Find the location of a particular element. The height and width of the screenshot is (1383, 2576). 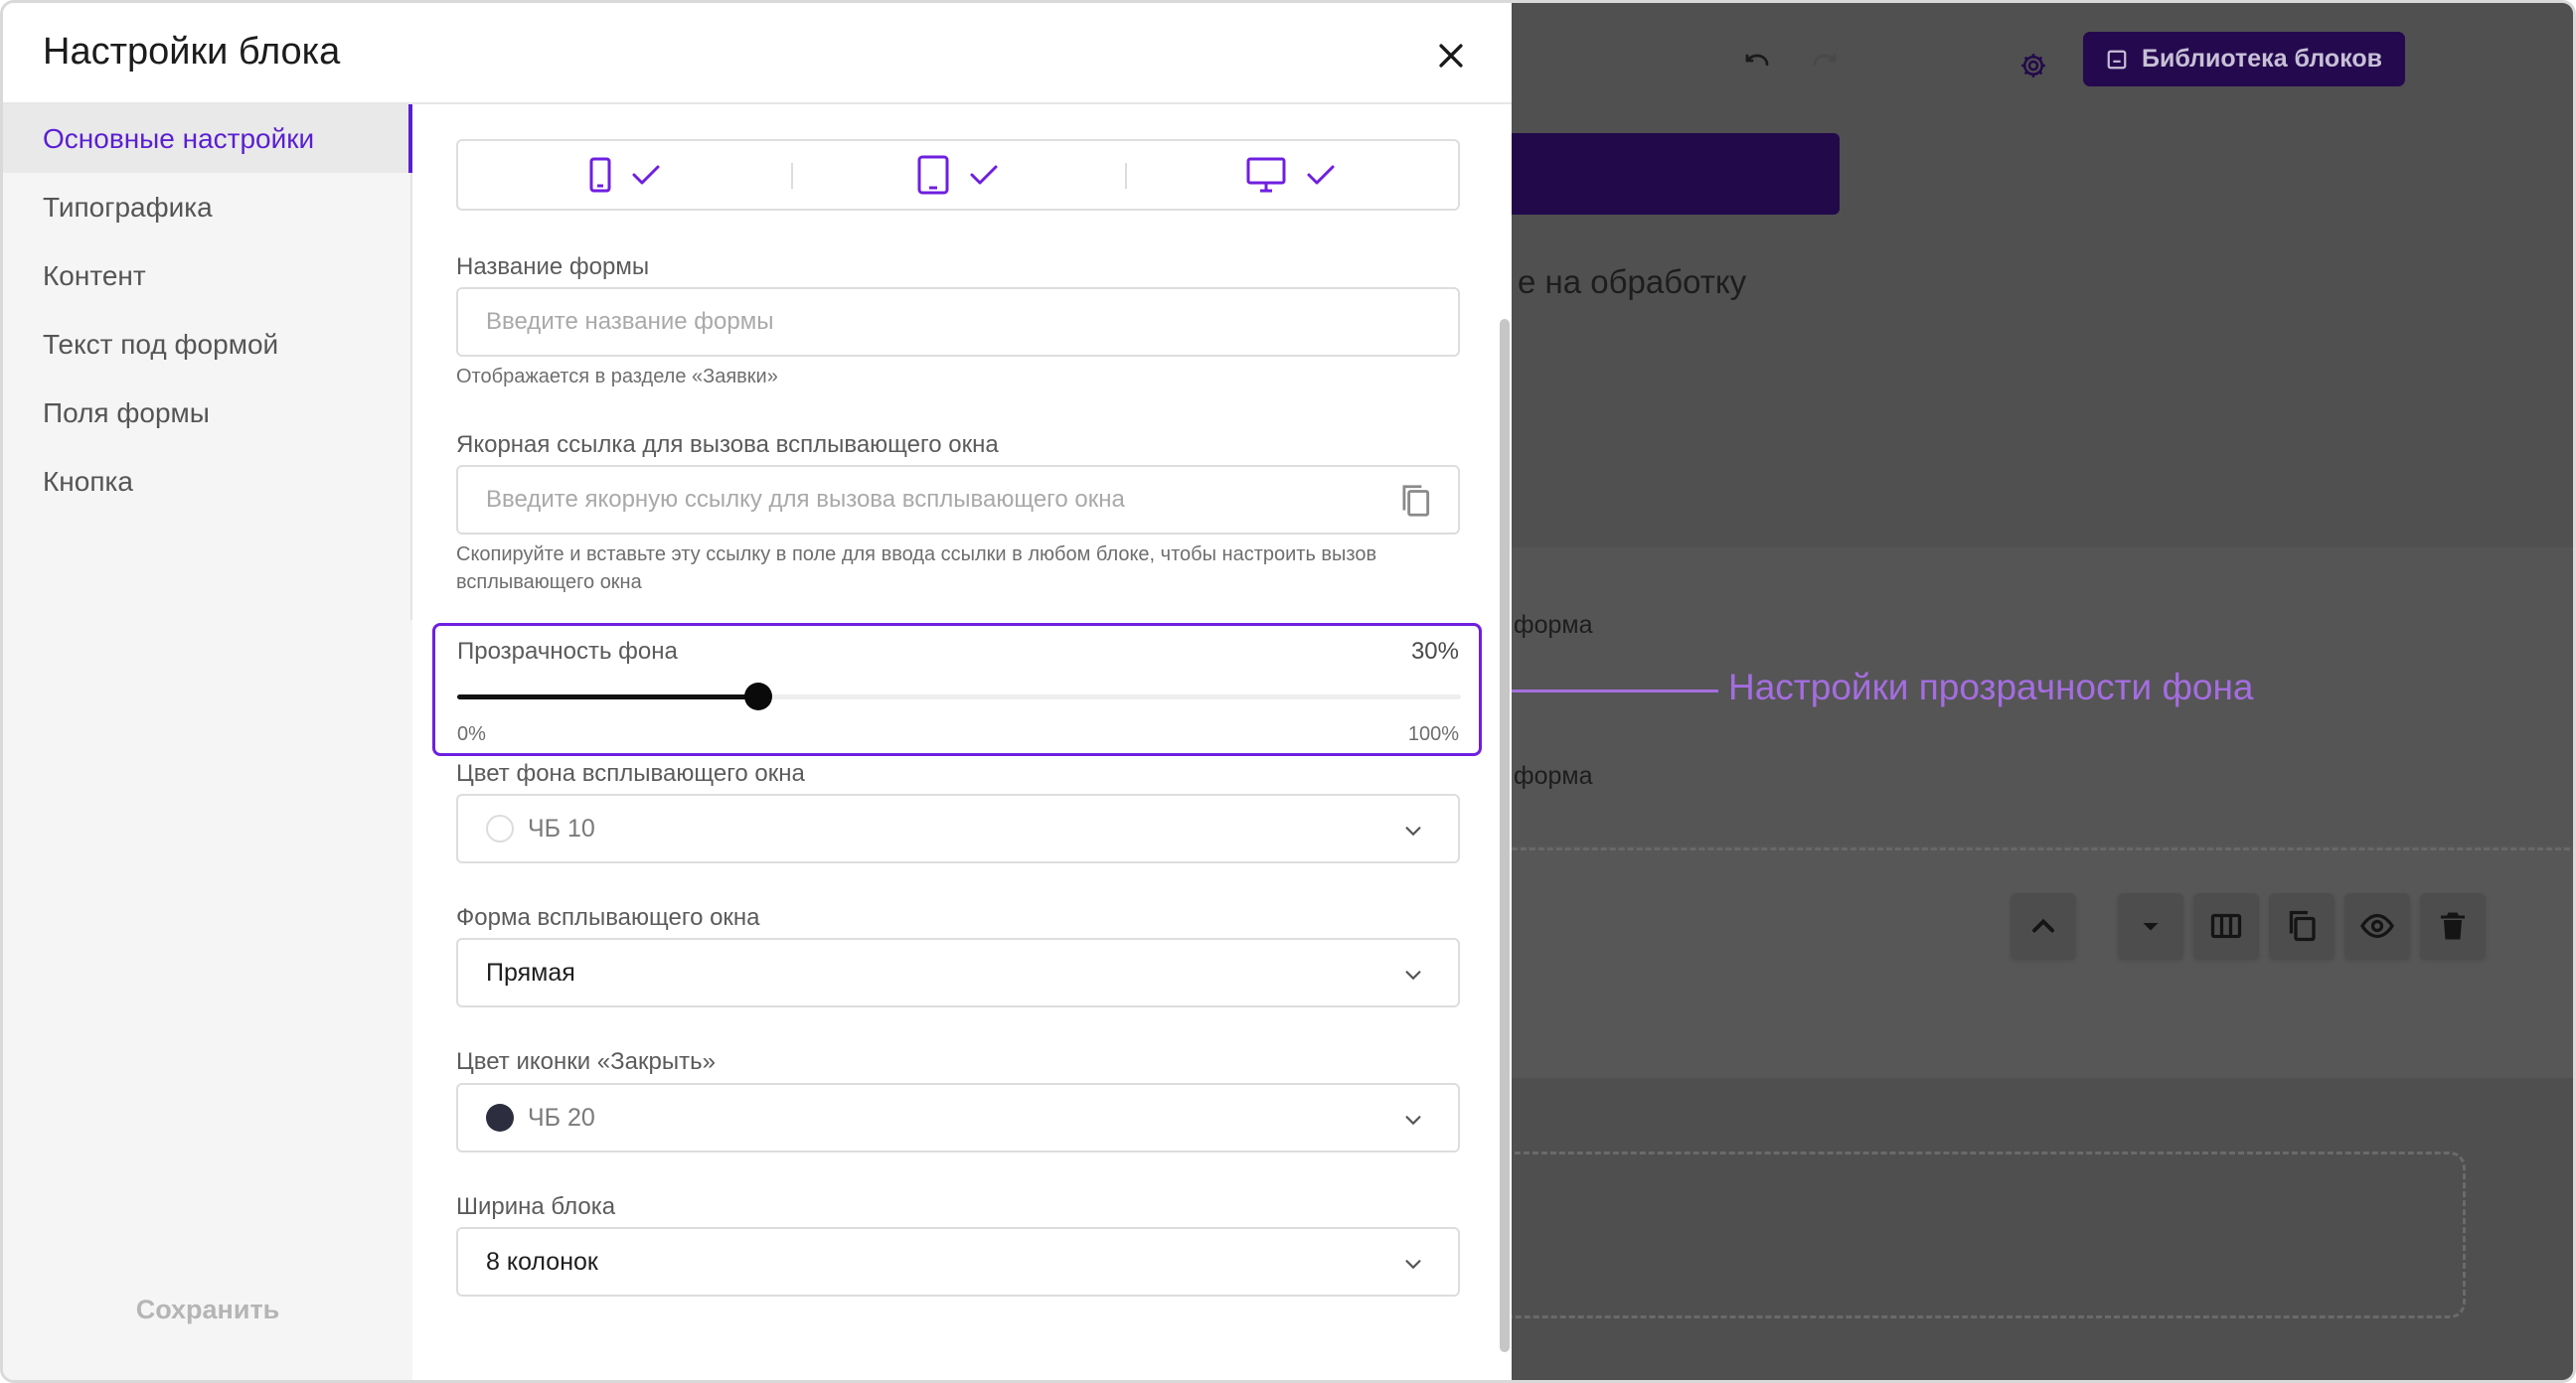

opacity-slider-track is located at coordinates (959, 697).